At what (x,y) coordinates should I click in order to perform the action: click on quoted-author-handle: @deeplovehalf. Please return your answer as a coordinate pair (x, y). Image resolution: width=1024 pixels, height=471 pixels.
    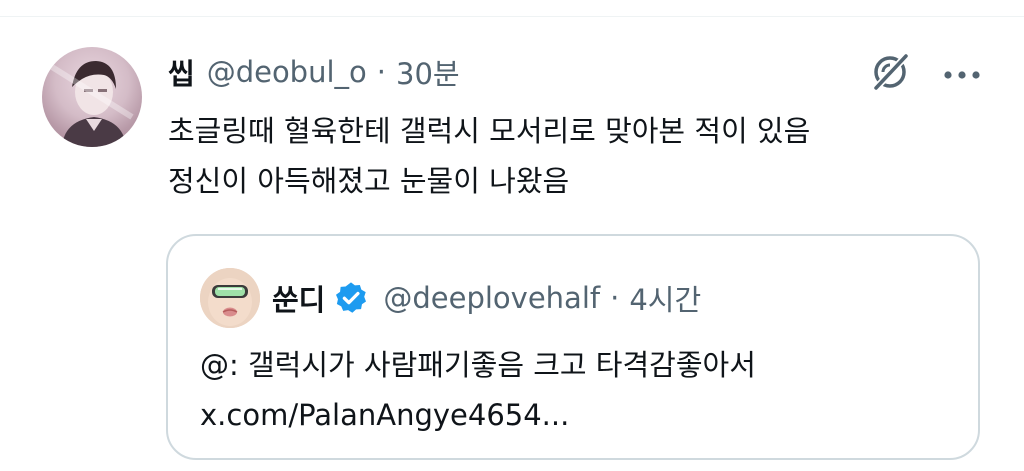
    Looking at the image, I should click on (491, 298).